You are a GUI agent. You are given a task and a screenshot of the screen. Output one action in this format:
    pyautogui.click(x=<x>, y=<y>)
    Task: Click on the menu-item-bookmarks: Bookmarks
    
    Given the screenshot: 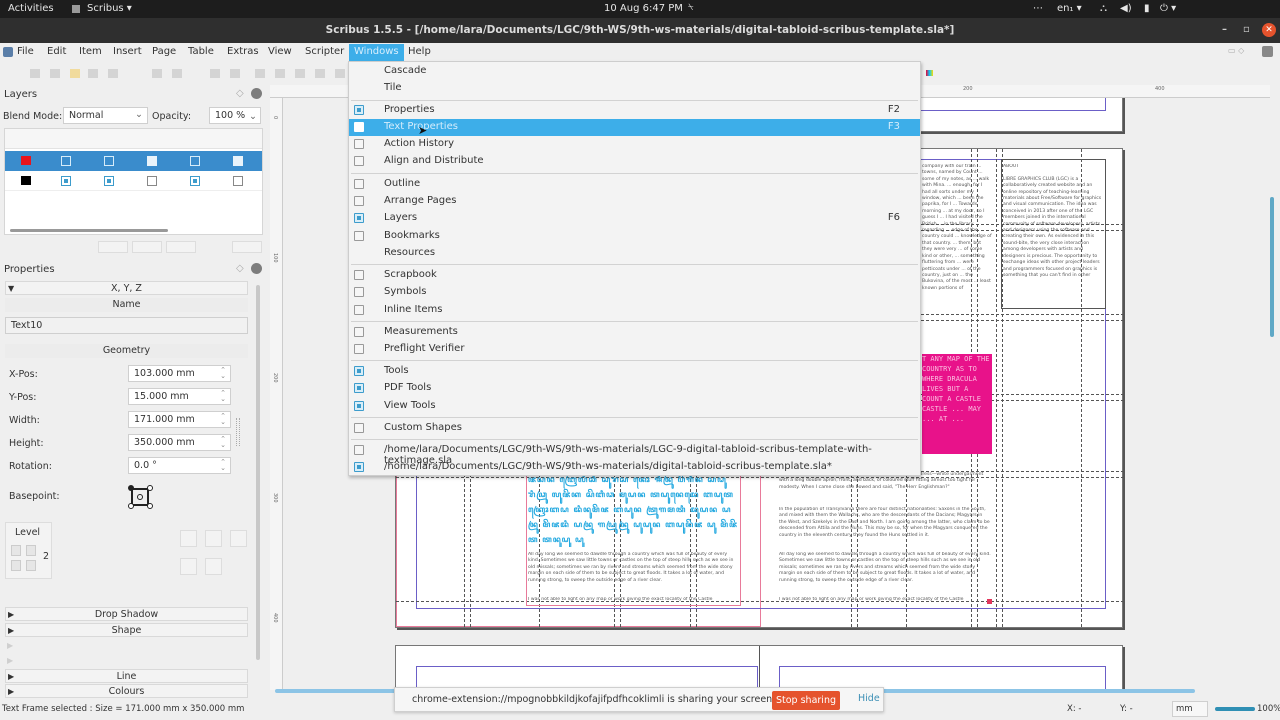 What is the action you would take?
    pyautogui.click(x=634, y=236)
    